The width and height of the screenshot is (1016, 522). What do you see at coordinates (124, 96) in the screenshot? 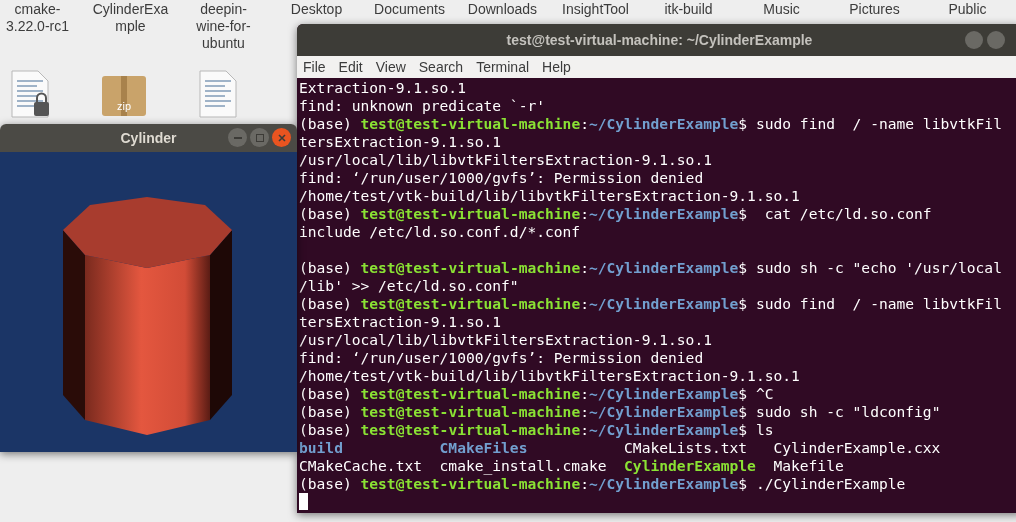
I see `archive-icon: zip` at bounding box center [124, 96].